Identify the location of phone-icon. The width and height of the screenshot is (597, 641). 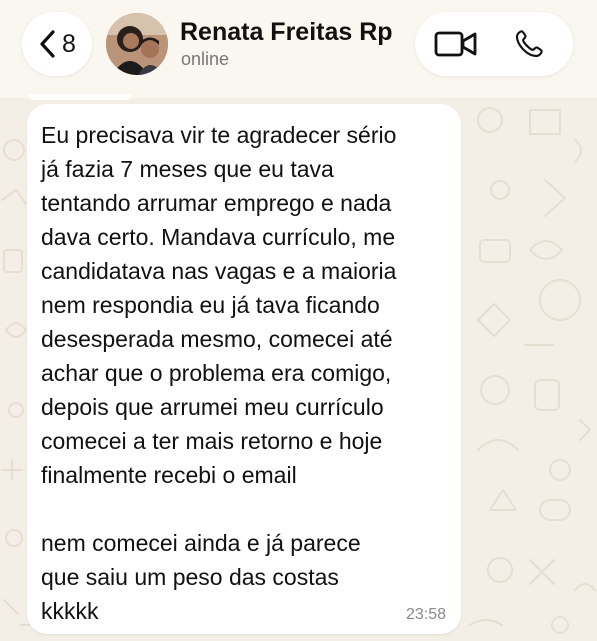
(529, 44).